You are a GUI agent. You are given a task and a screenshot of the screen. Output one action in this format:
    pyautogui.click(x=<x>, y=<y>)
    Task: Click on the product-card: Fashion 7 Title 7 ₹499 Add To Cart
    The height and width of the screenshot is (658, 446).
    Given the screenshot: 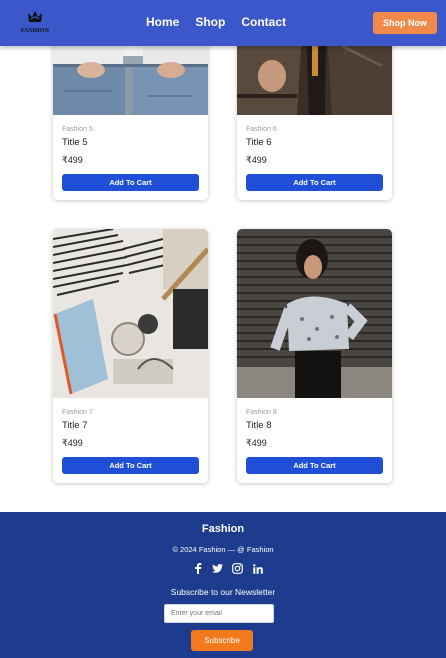 What is the action you would take?
    pyautogui.click(x=130, y=356)
    